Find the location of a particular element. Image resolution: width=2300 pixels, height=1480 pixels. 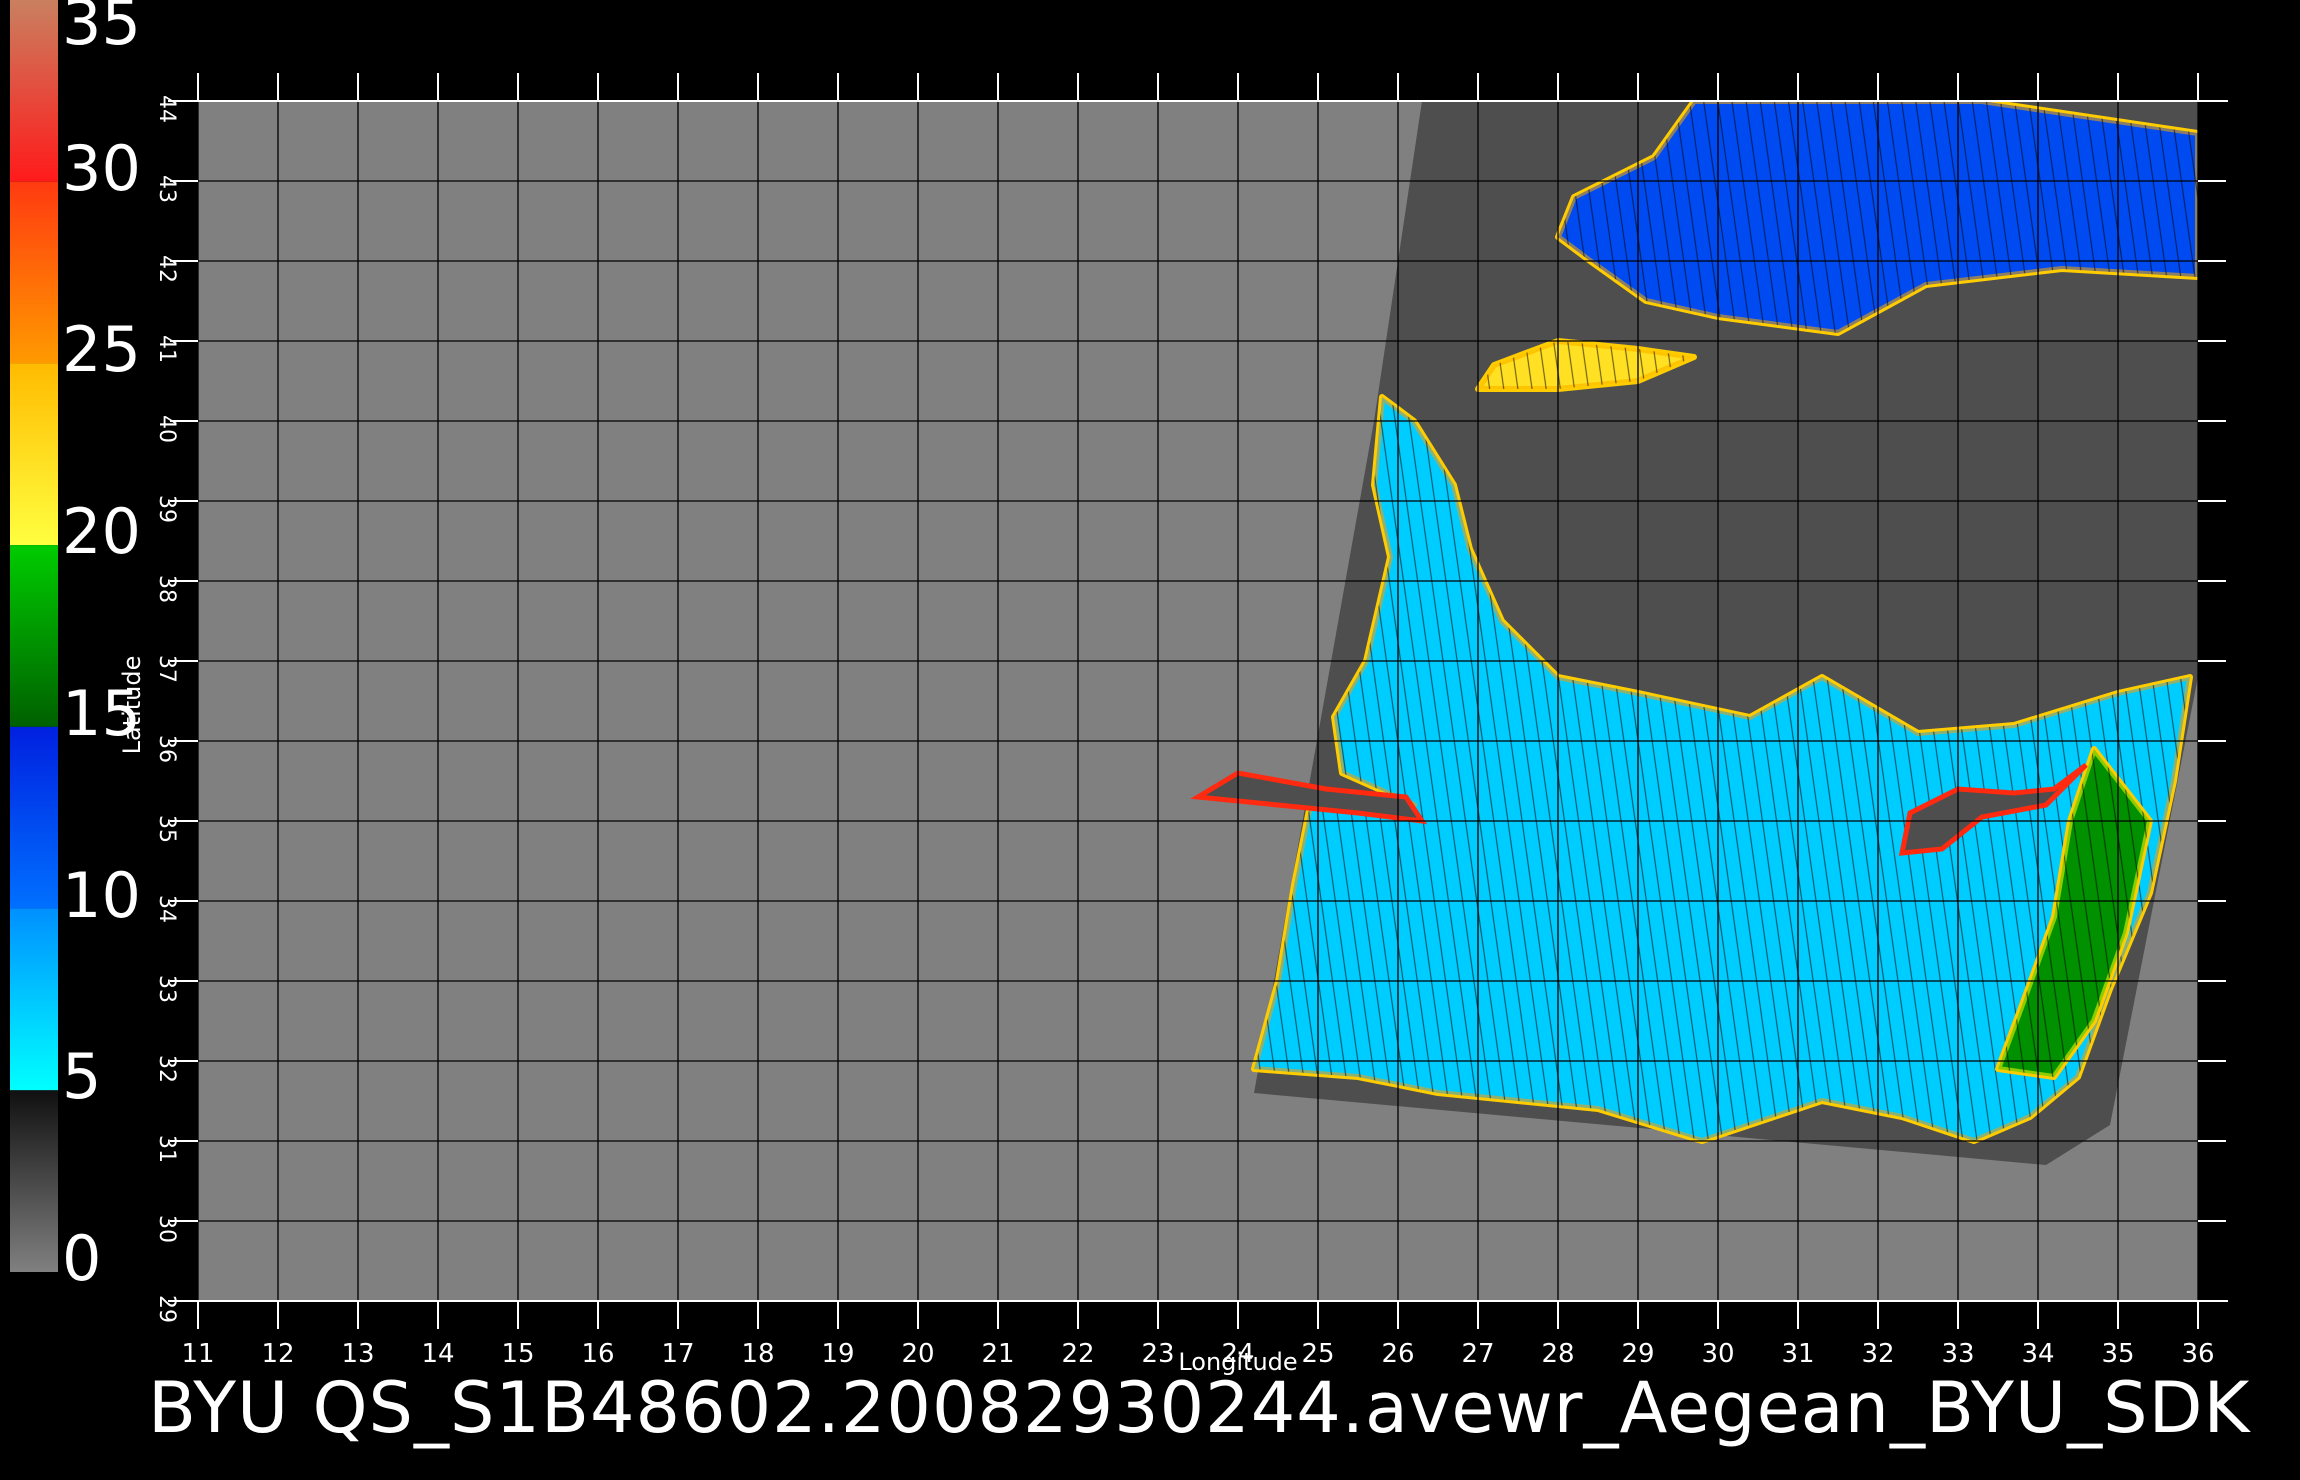

colorbar-label: 20 is located at coordinates (101, 532).